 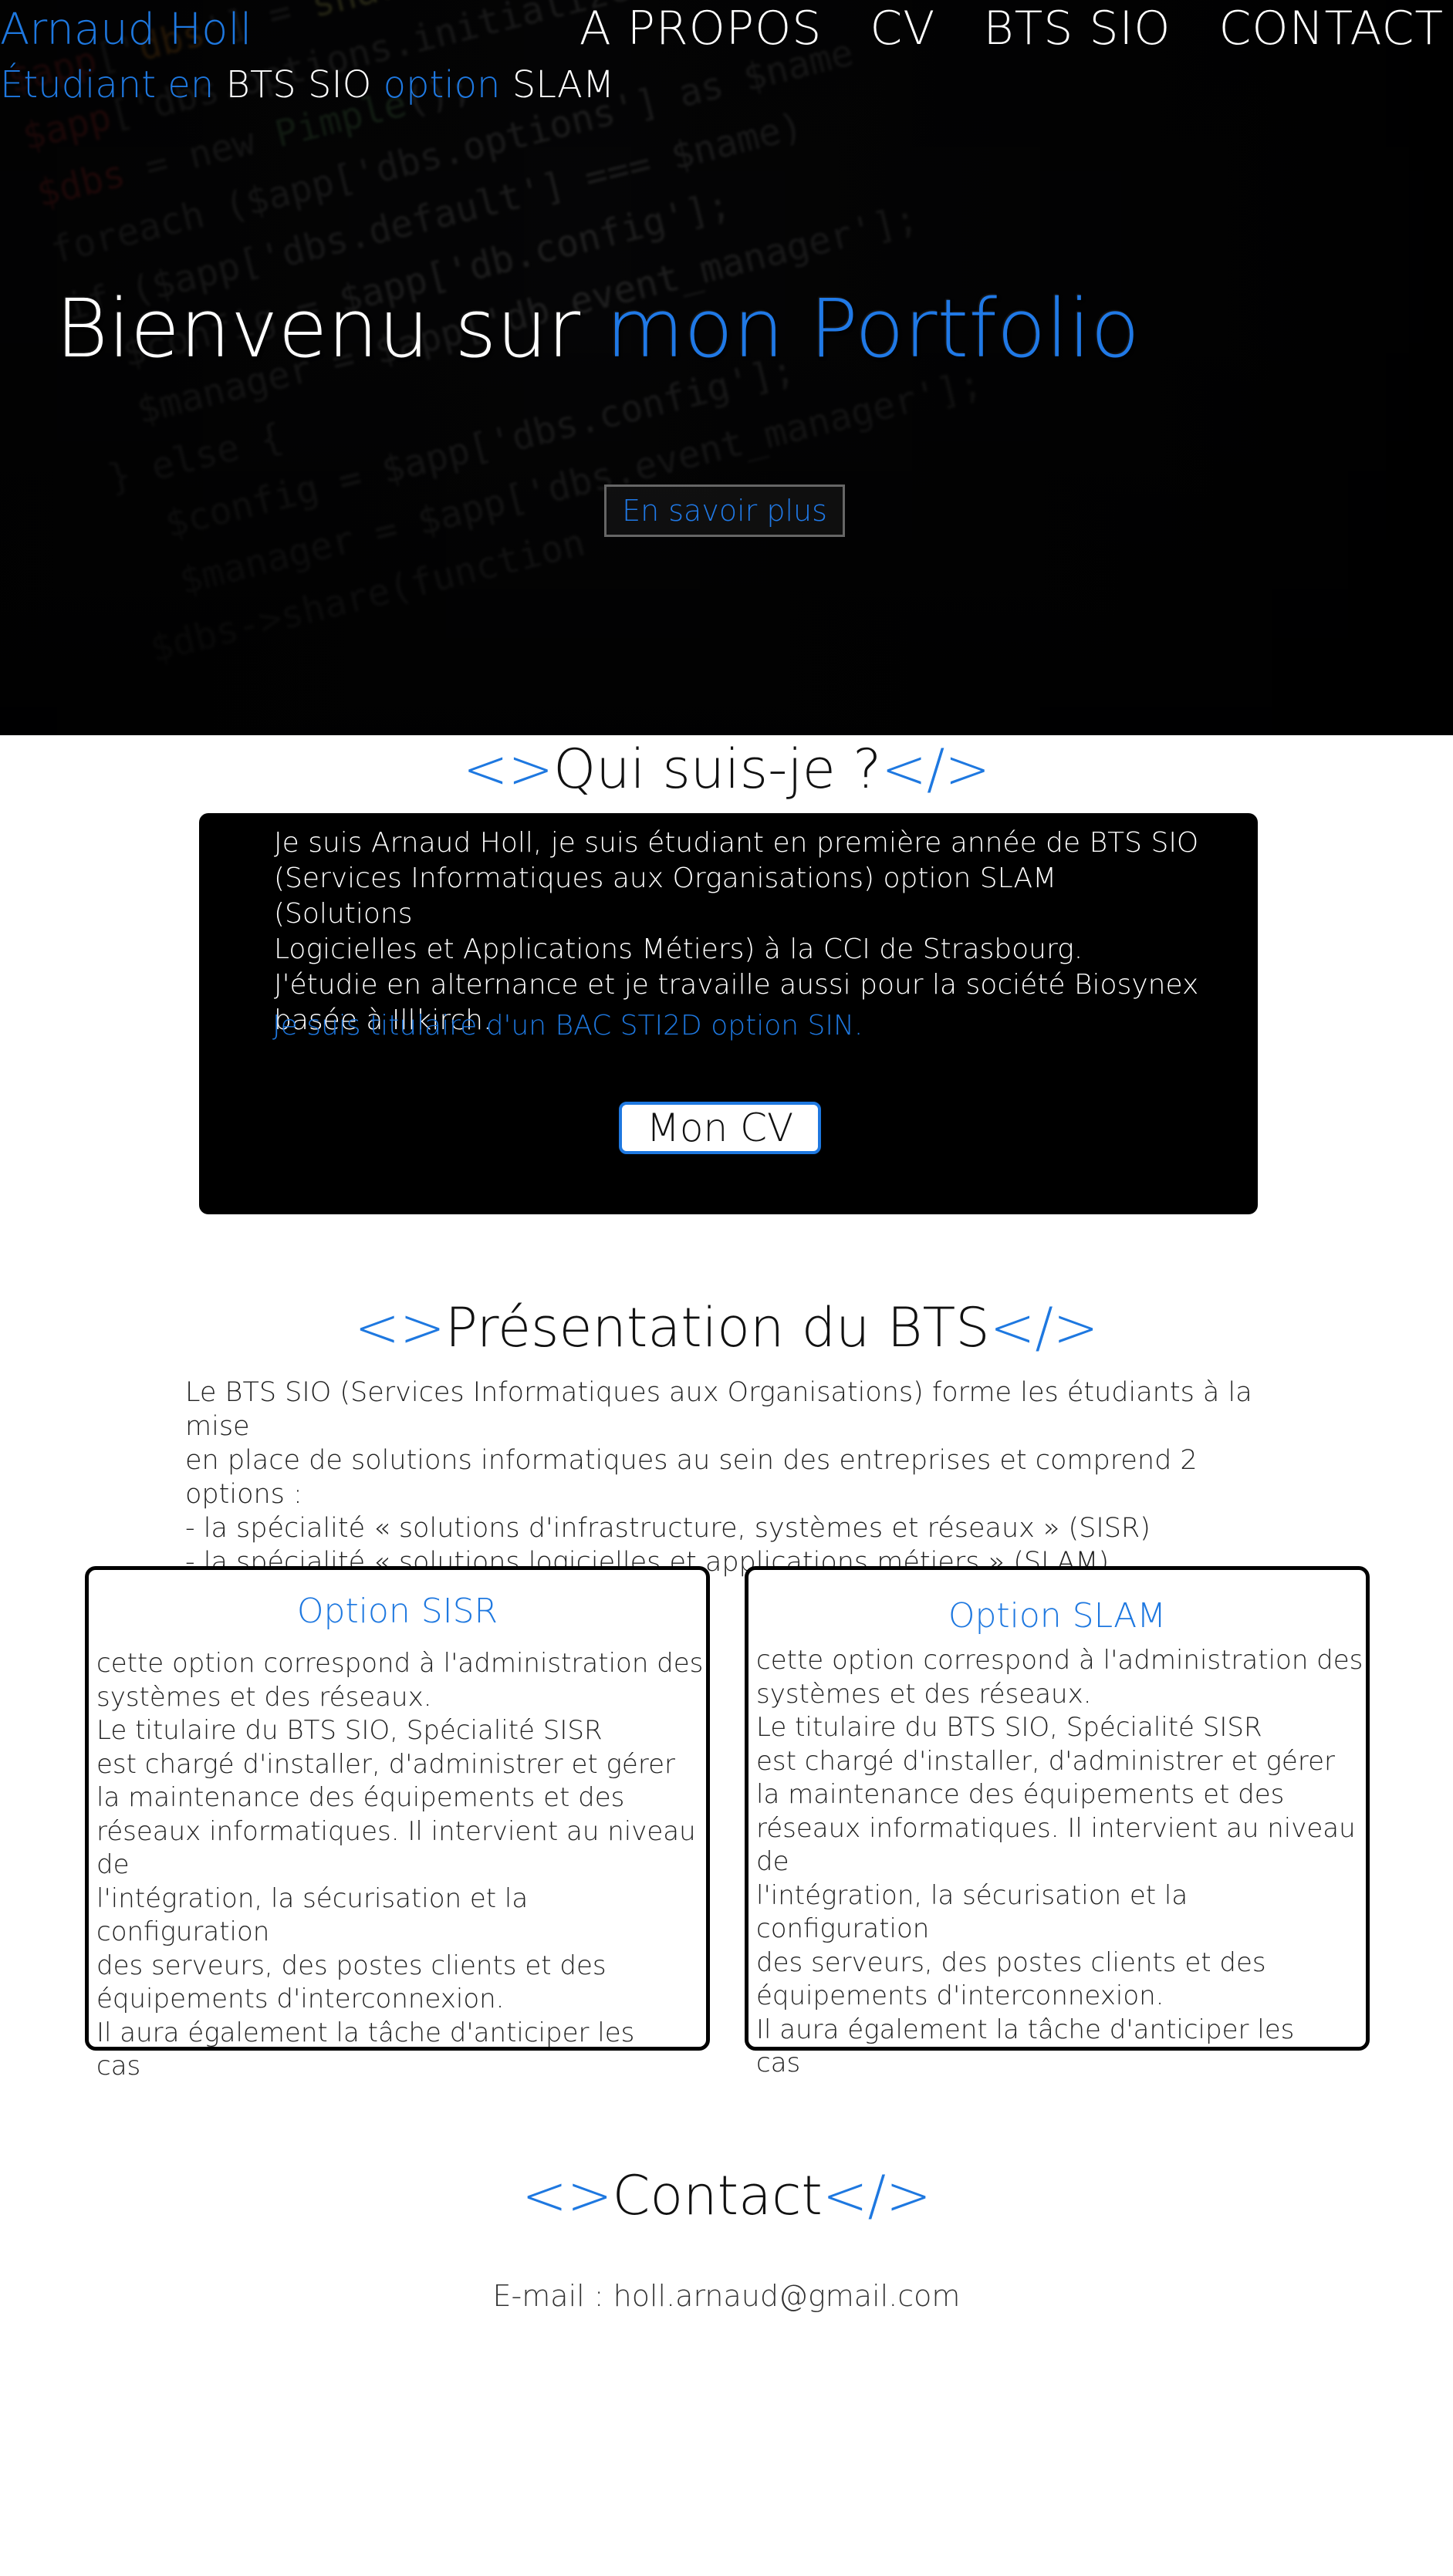 What do you see at coordinates (108, 84) in the screenshot?
I see `subtitle-part: Étudiant en` at bounding box center [108, 84].